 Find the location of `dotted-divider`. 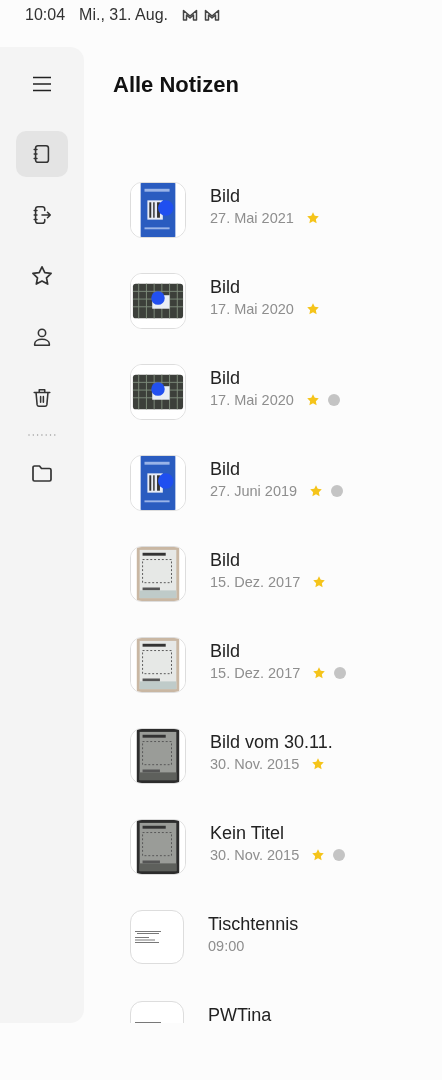

dotted-divider is located at coordinates (42, 435).